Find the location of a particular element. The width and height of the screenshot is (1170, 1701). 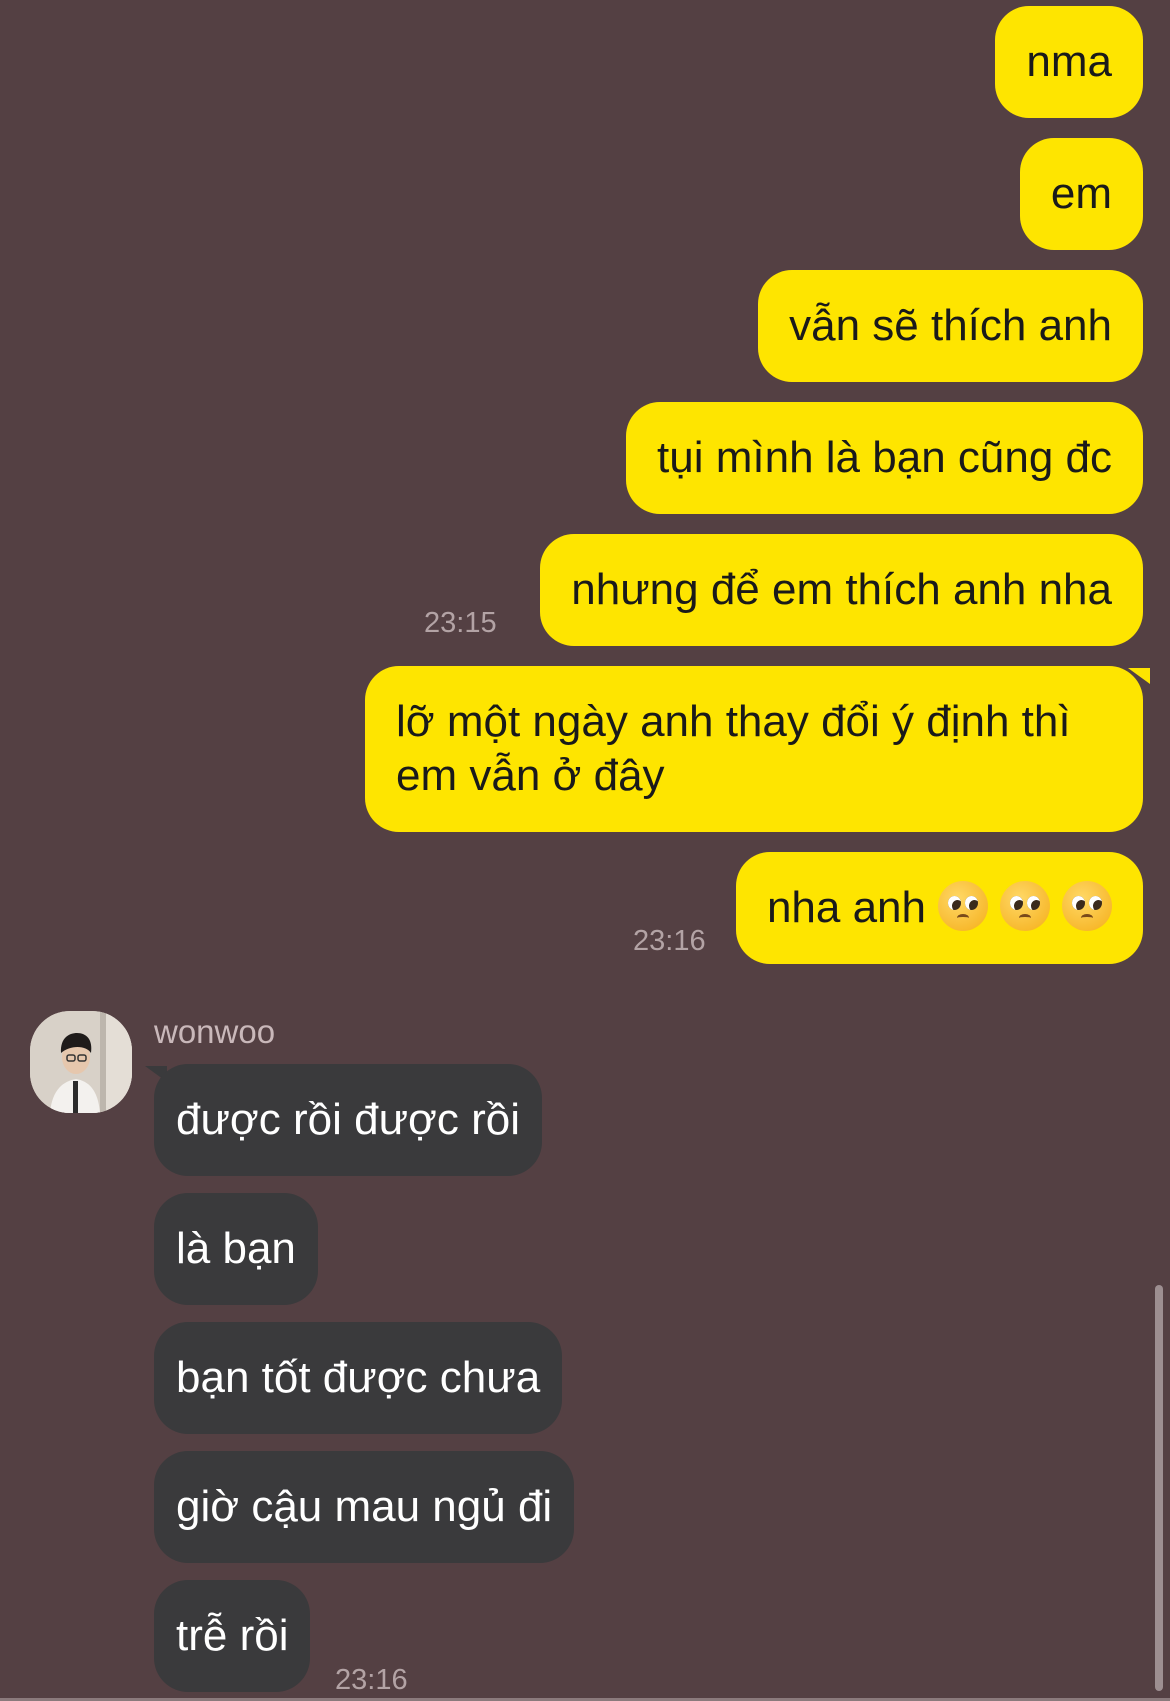

message-text: được rồi được rồi is located at coordinates (348, 1119).